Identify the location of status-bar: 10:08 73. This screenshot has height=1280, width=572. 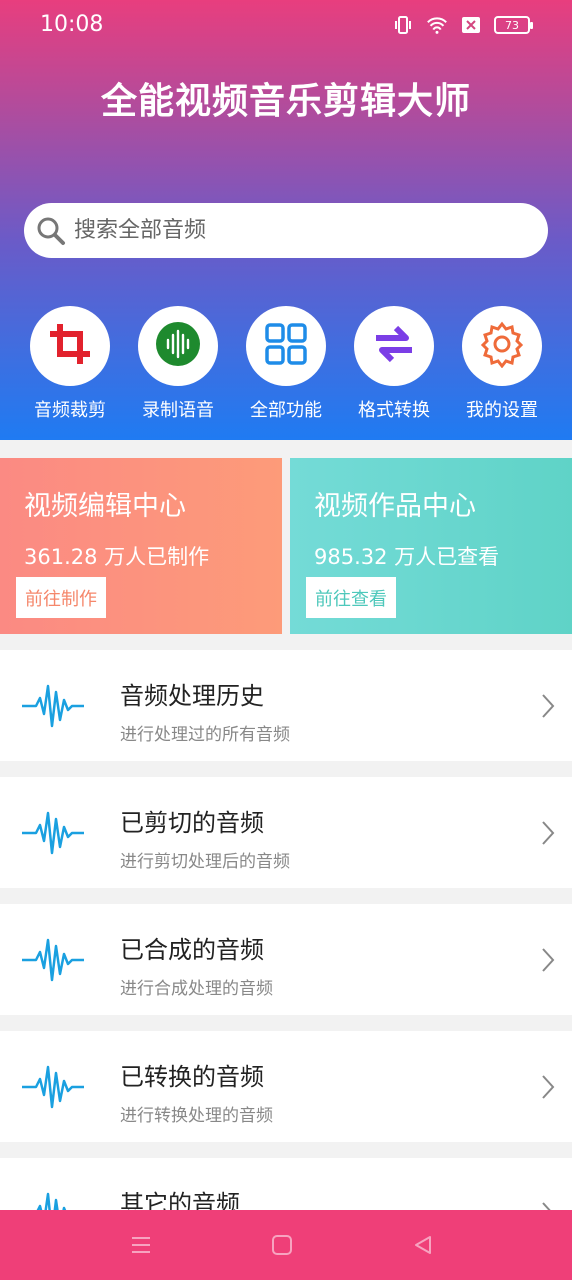
(286, 26).